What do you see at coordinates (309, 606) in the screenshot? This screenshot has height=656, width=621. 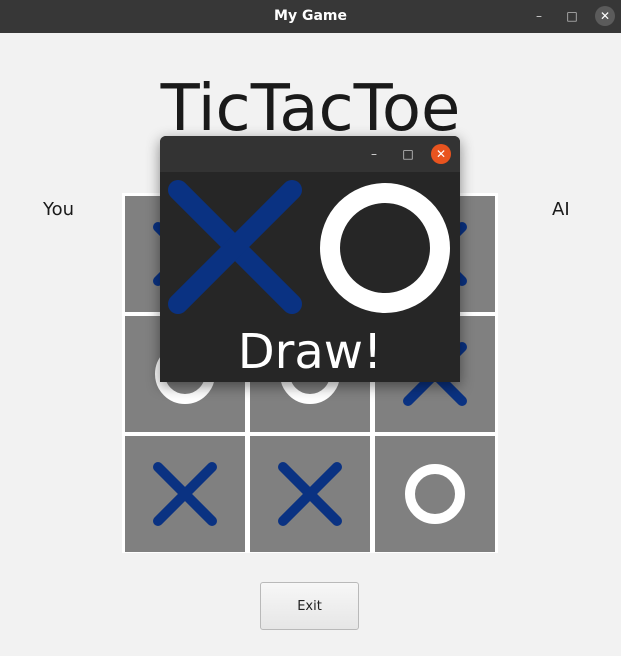 I see `exit-button: Exit` at bounding box center [309, 606].